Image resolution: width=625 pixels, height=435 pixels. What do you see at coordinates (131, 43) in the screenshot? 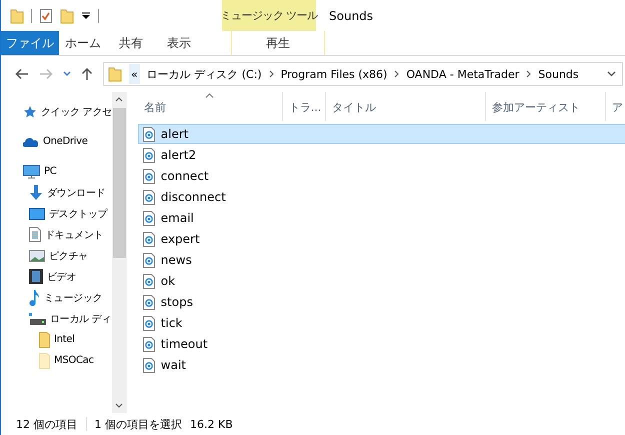
I see `ribbon-tab: 共有` at bounding box center [131, 43].